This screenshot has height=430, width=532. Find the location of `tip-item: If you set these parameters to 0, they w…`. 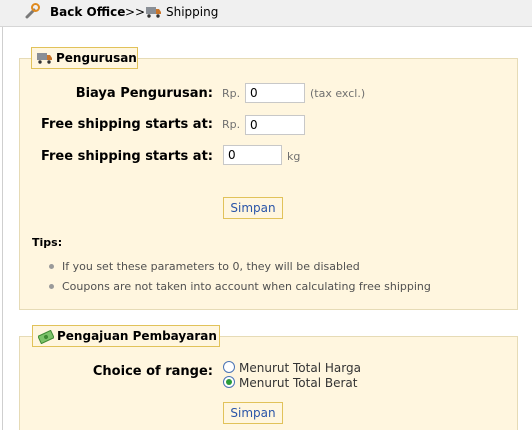

tip-item: If you set these parameters to 0, they w… is located at coordinates (211, 266).